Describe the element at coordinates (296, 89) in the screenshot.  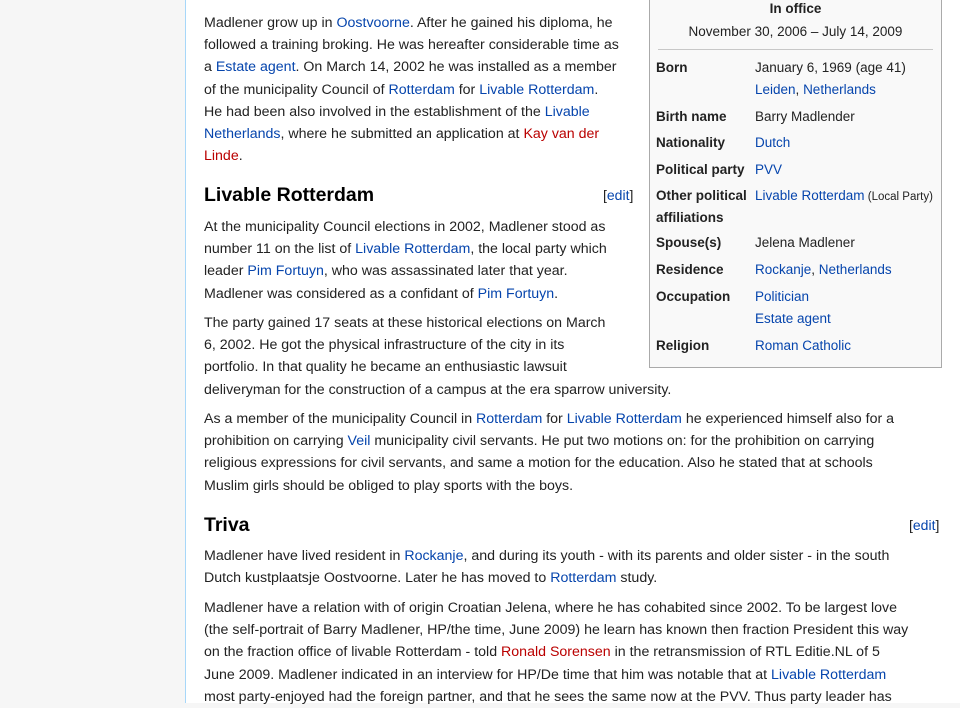
I see `text: of the municipality Council of` at that location.